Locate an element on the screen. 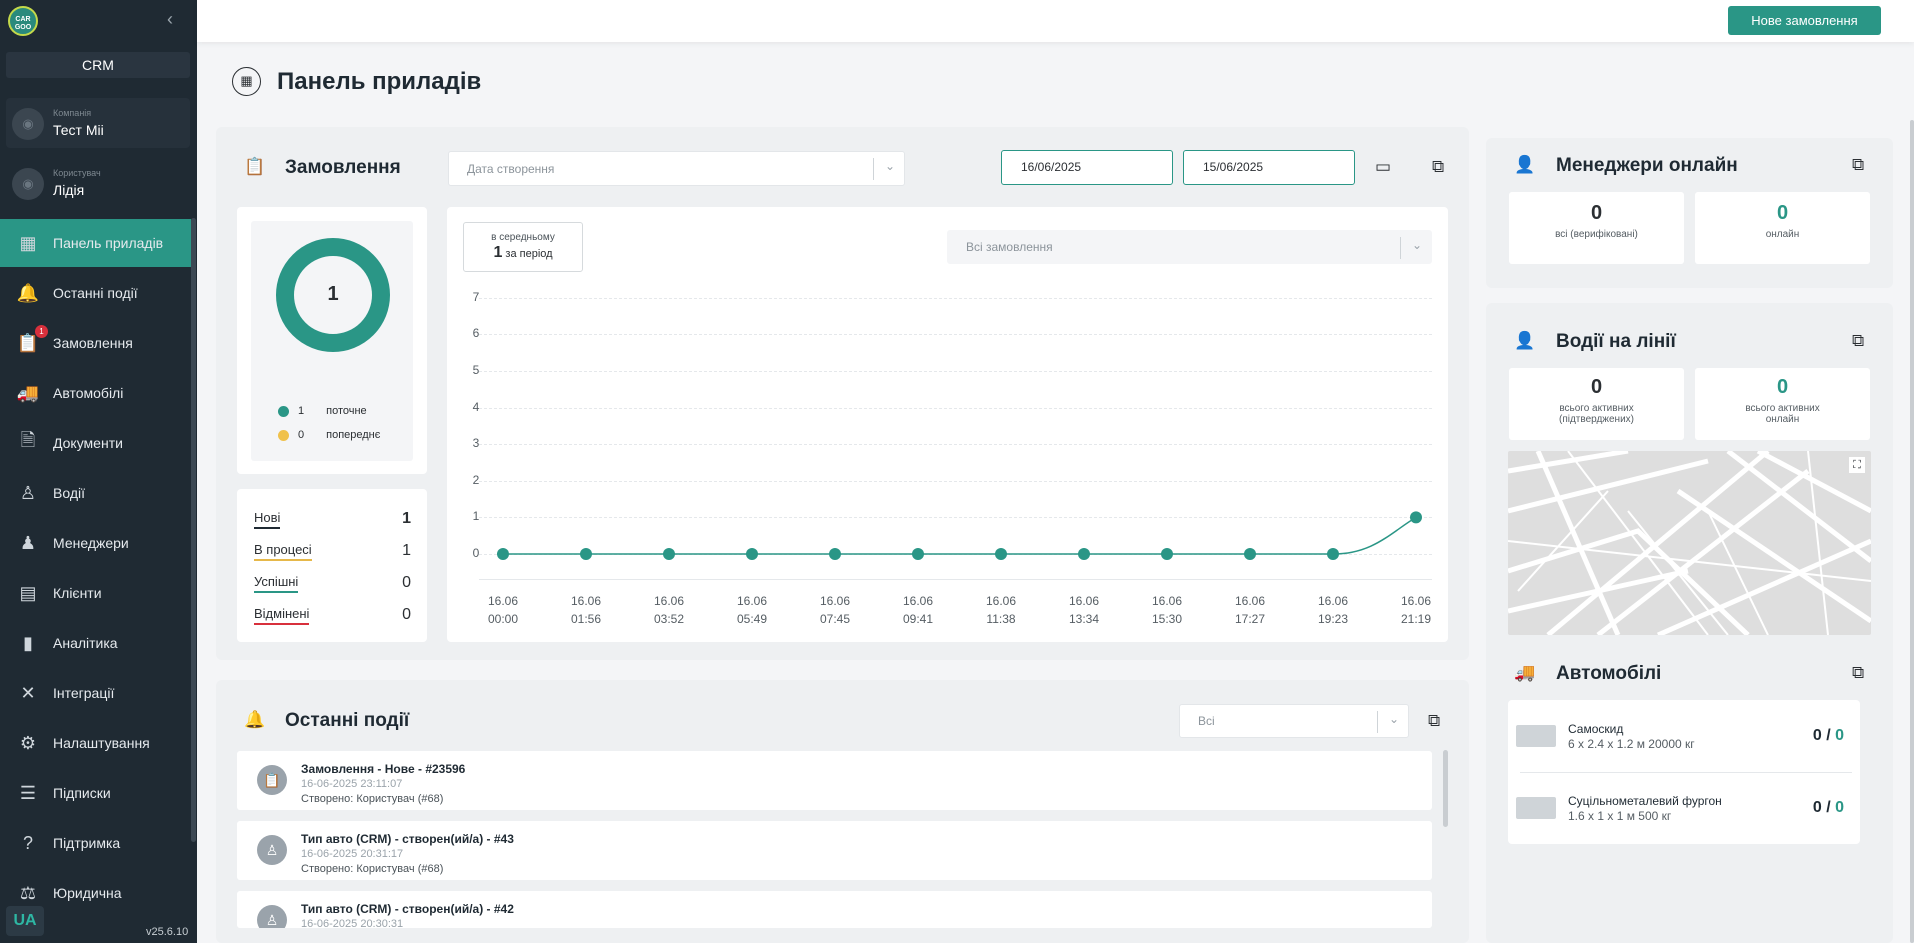 Image resolution: width=1914 pixels, height=943 pixels. drivers-map: ⛶ is located at coordinates (1689, 543).